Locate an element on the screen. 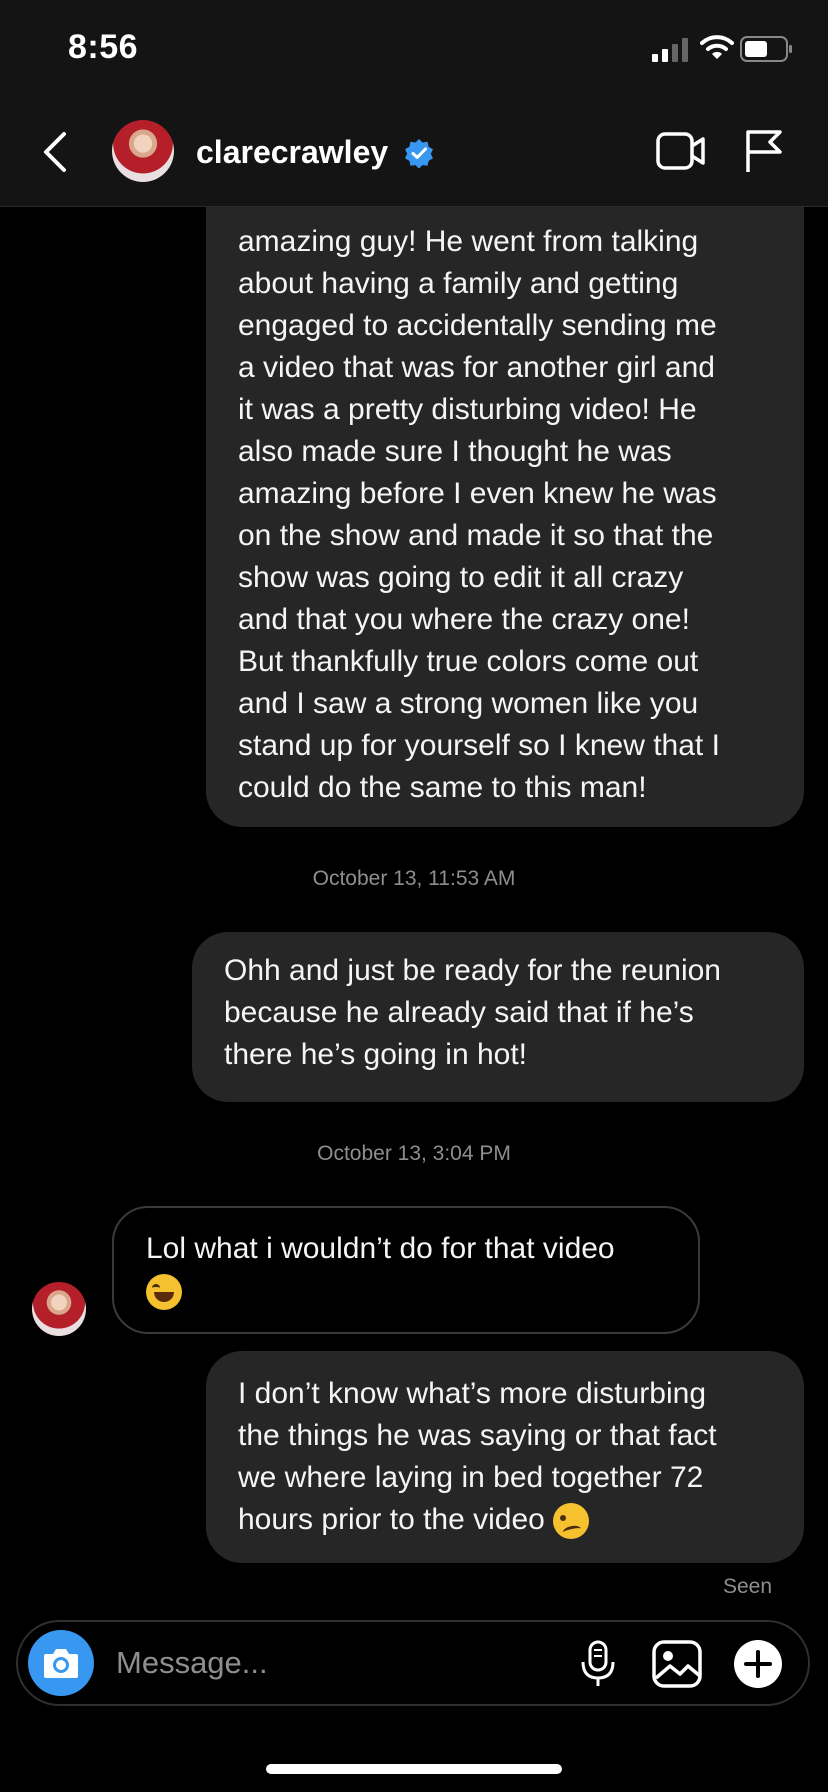  chevron-left-icon is located at coordinates (55, 152).